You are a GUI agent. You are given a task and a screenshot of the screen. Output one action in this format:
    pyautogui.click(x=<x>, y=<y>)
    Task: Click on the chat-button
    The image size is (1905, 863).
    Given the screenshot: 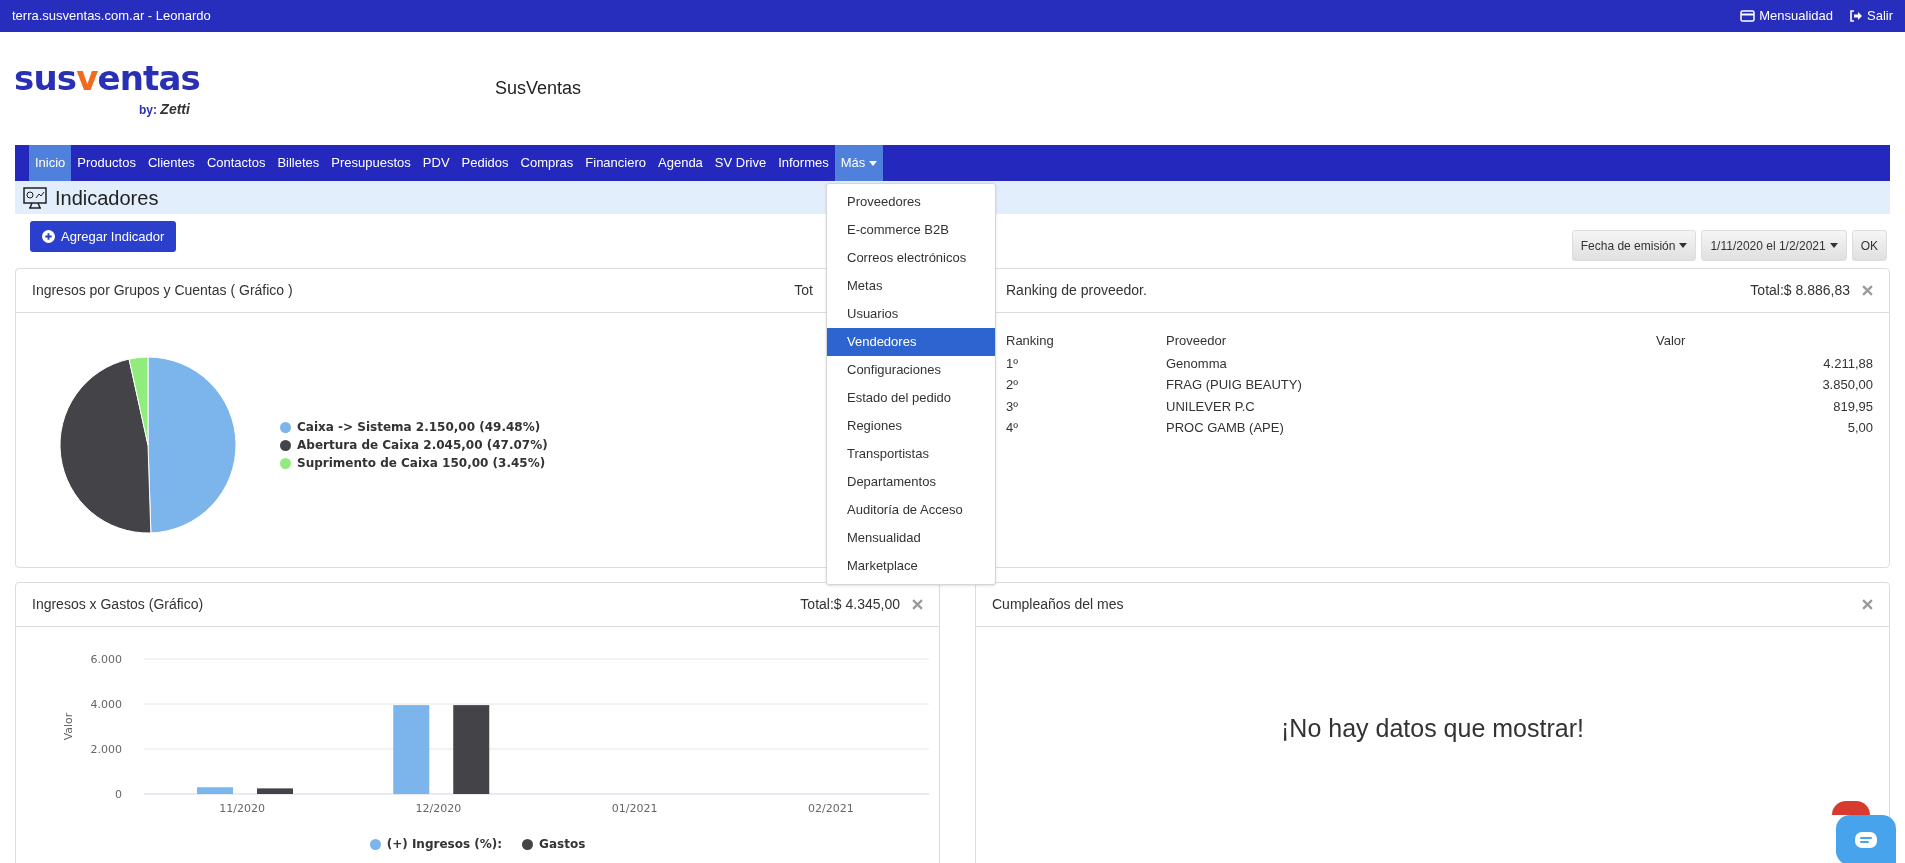 What is the action you would take?
    pyautogui.click(x=1866, y=839)
    